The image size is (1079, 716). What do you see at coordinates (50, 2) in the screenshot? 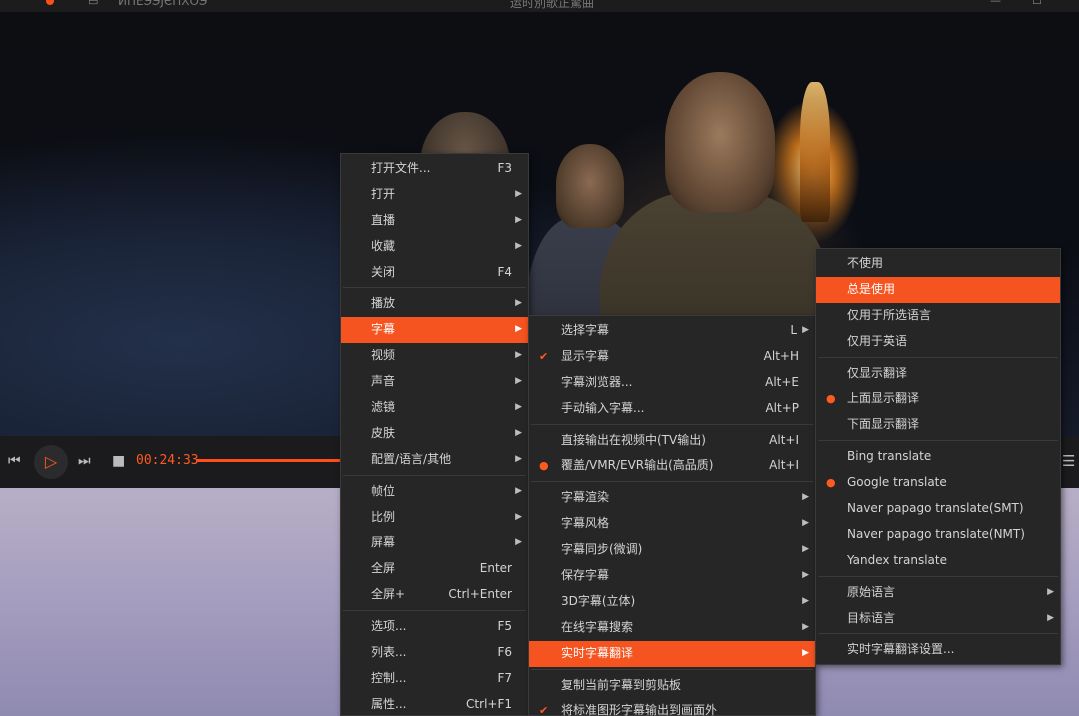
I see `app-logo-icon` at bounding box center [50, 2].